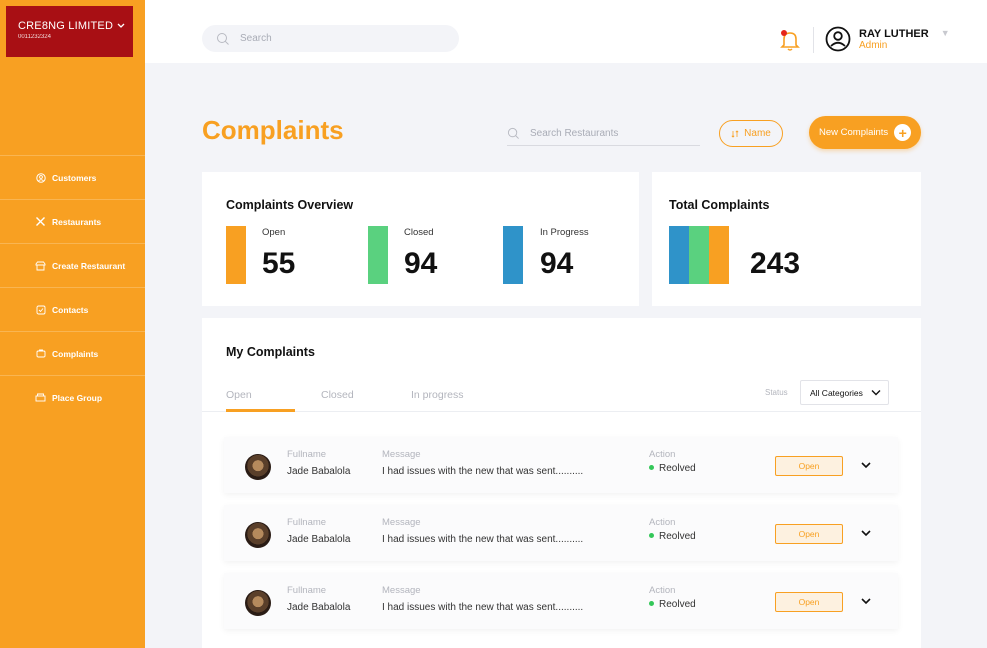  Describe the element at coordinates (854, 132) in the screenshot. I see `new-complaint-label: New Complaints` at that location.